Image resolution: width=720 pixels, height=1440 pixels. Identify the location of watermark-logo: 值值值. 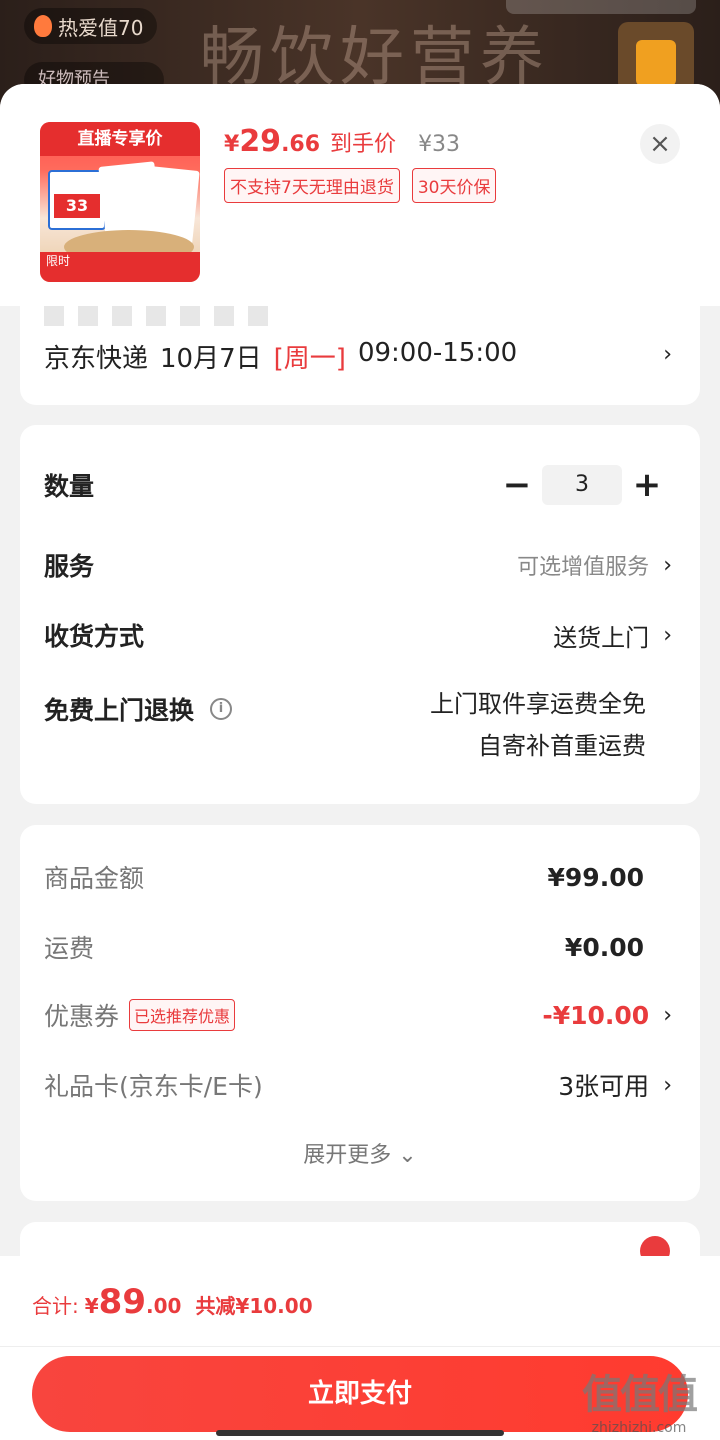
(640, 1394).